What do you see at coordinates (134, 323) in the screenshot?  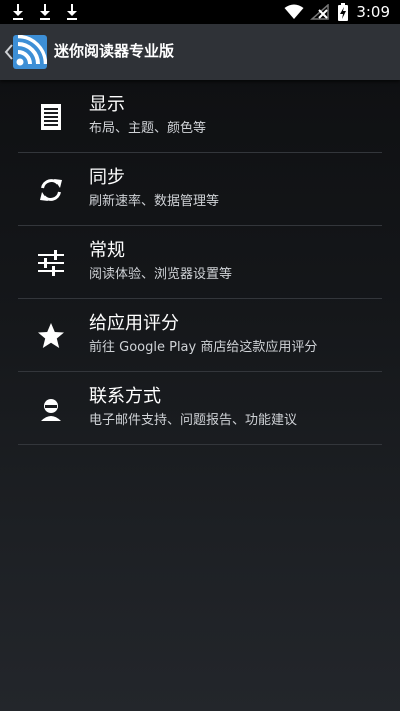 I see `menu-item-label: 给应用评分` at bounding box center [134, 323].